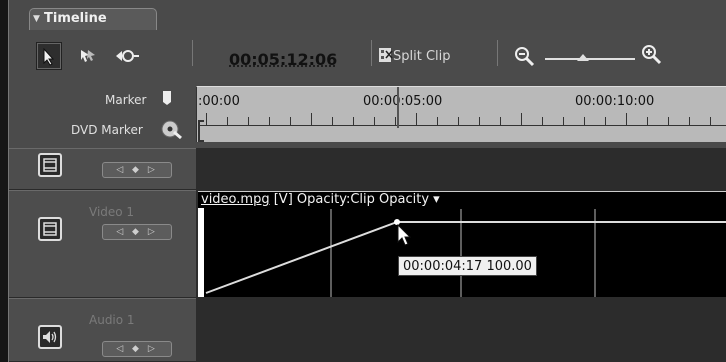 This screenshot has width=726, height=362. What do you see at coordinates (36, 19) in the screenshot?
I see `collapse-triangle-icon: ▼` at bounding box center [36, 19].